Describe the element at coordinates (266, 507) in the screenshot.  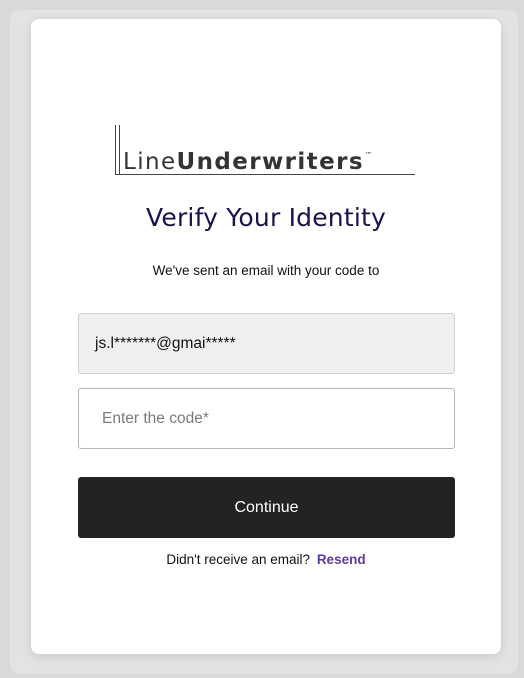
I see `continue-button: Continue` at that location.